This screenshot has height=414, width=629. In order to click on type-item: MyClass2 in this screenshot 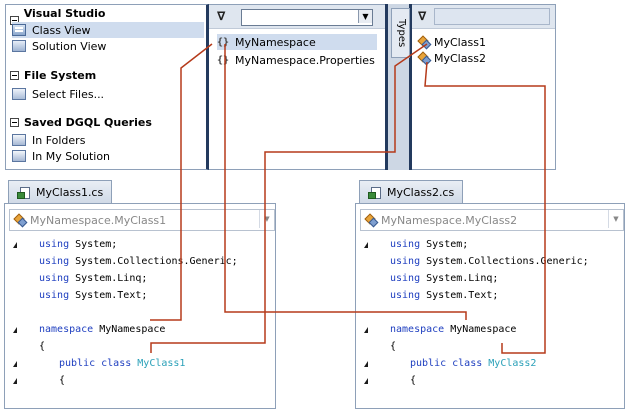, I will do `click(451, 58)`.